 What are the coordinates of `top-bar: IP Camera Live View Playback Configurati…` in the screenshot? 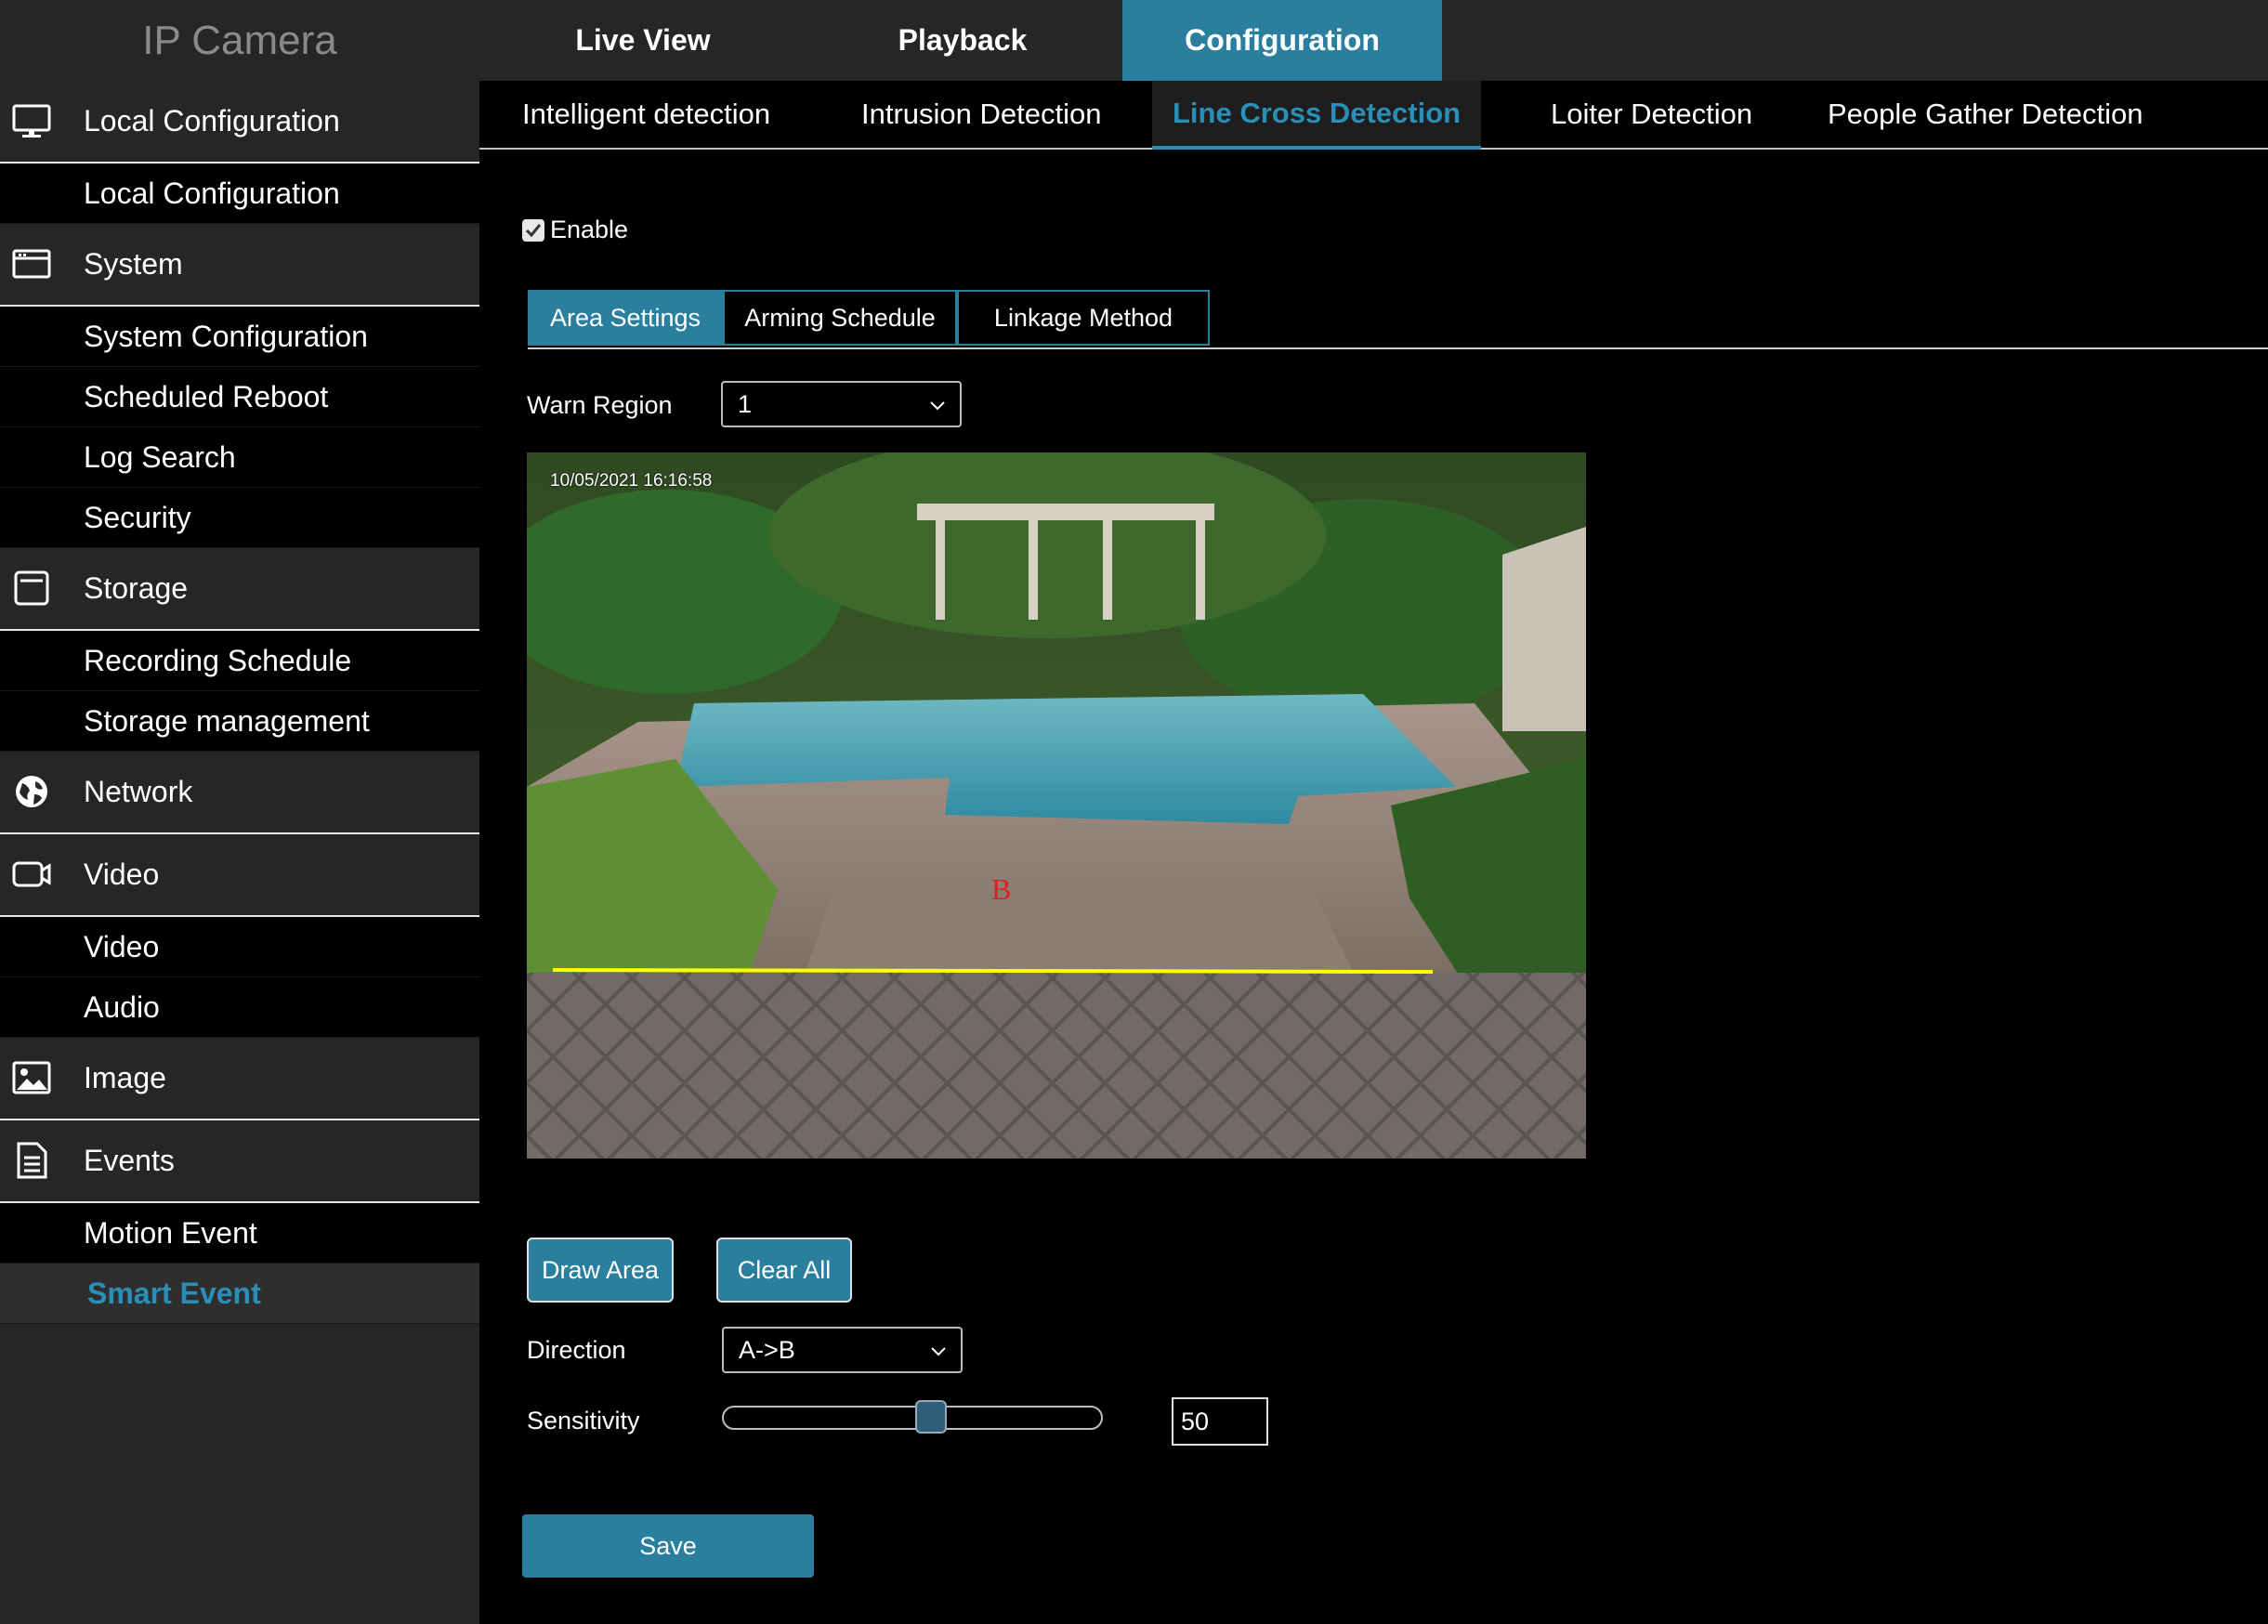 It's located at (1134, 41).